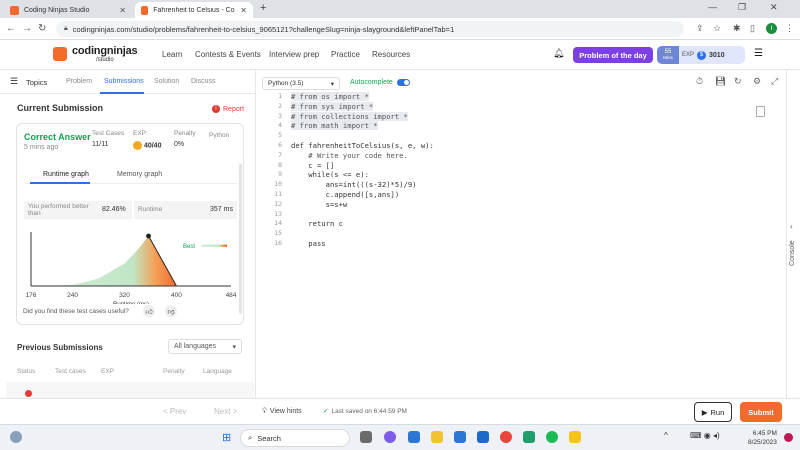 Image resolution: width=800 pixels, height=450 pixels. What do you see at coordinates (228, 54) in the screenshot?
I see `nav-contests-events: Contests & Events` at bounding box center [228, 54].